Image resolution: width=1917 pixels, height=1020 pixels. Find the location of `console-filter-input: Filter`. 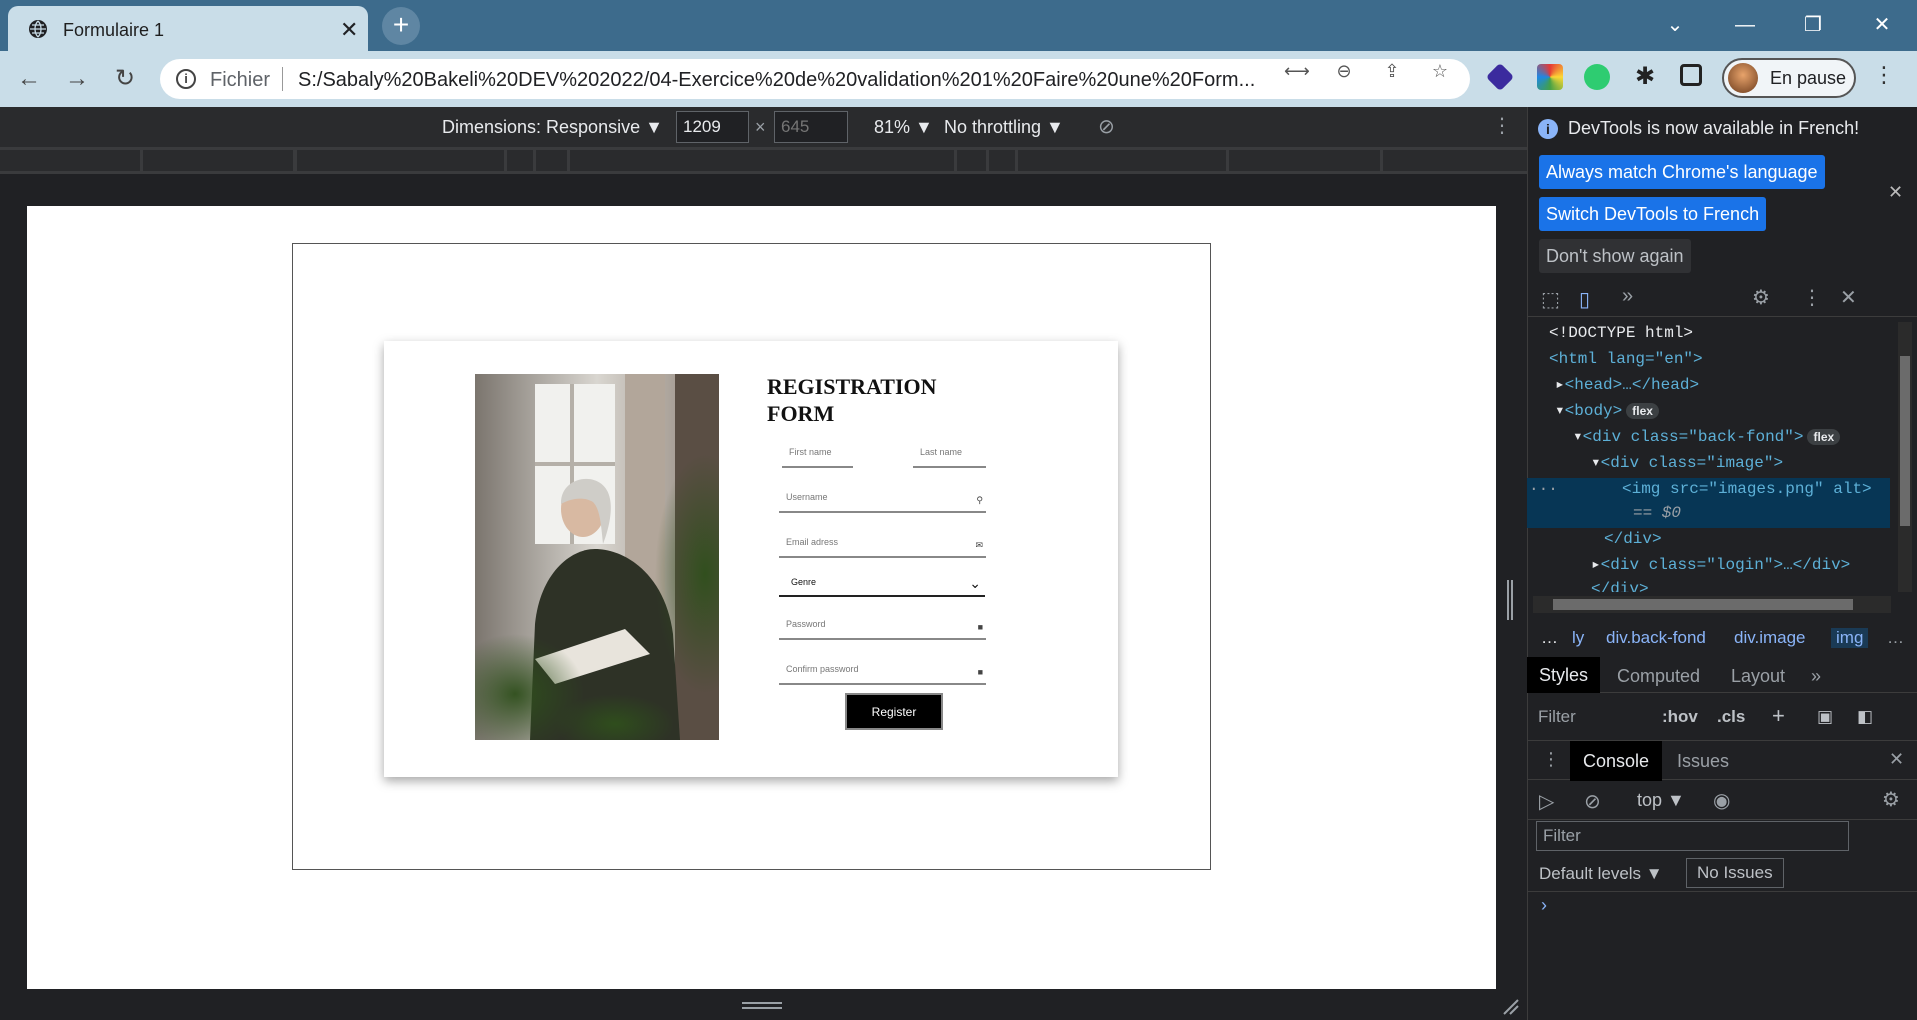

console-filter-input: Filter is located at coordinates (1692, 836).